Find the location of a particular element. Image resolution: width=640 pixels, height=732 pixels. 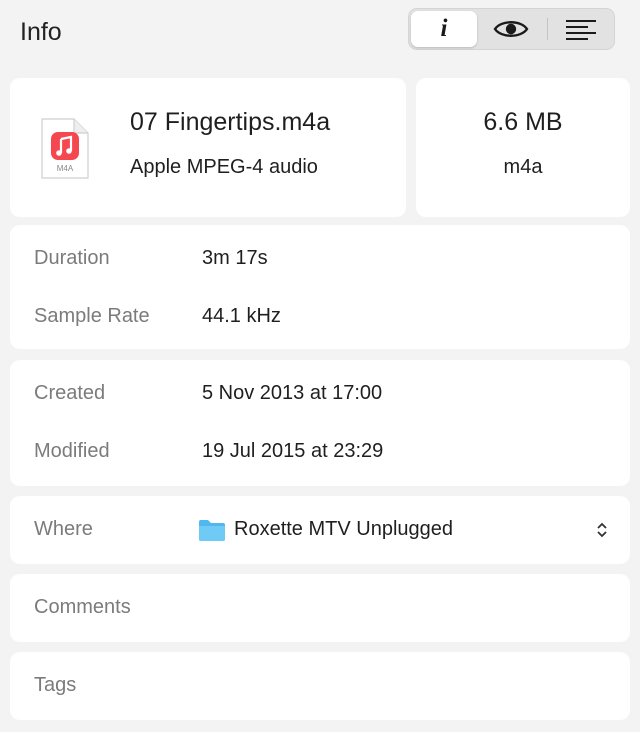

preview-tab-button is located at coordinates (511, 29).